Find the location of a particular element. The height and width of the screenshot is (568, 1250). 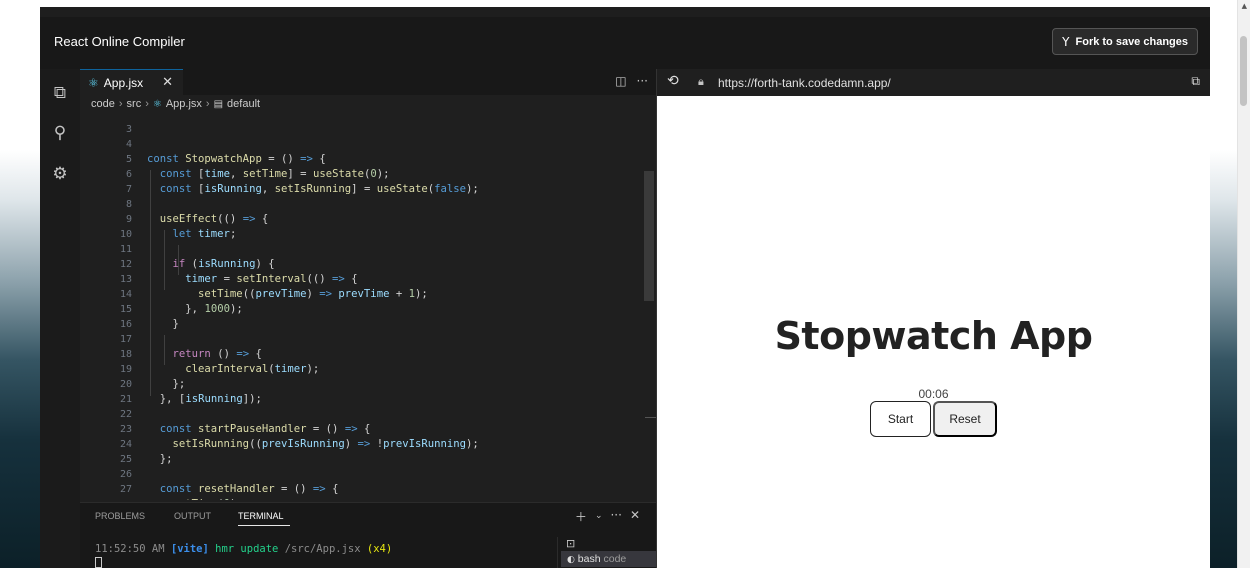

panel-actions: ＋ ⌄ ··· ✕ is located at coordinates (607, 516).